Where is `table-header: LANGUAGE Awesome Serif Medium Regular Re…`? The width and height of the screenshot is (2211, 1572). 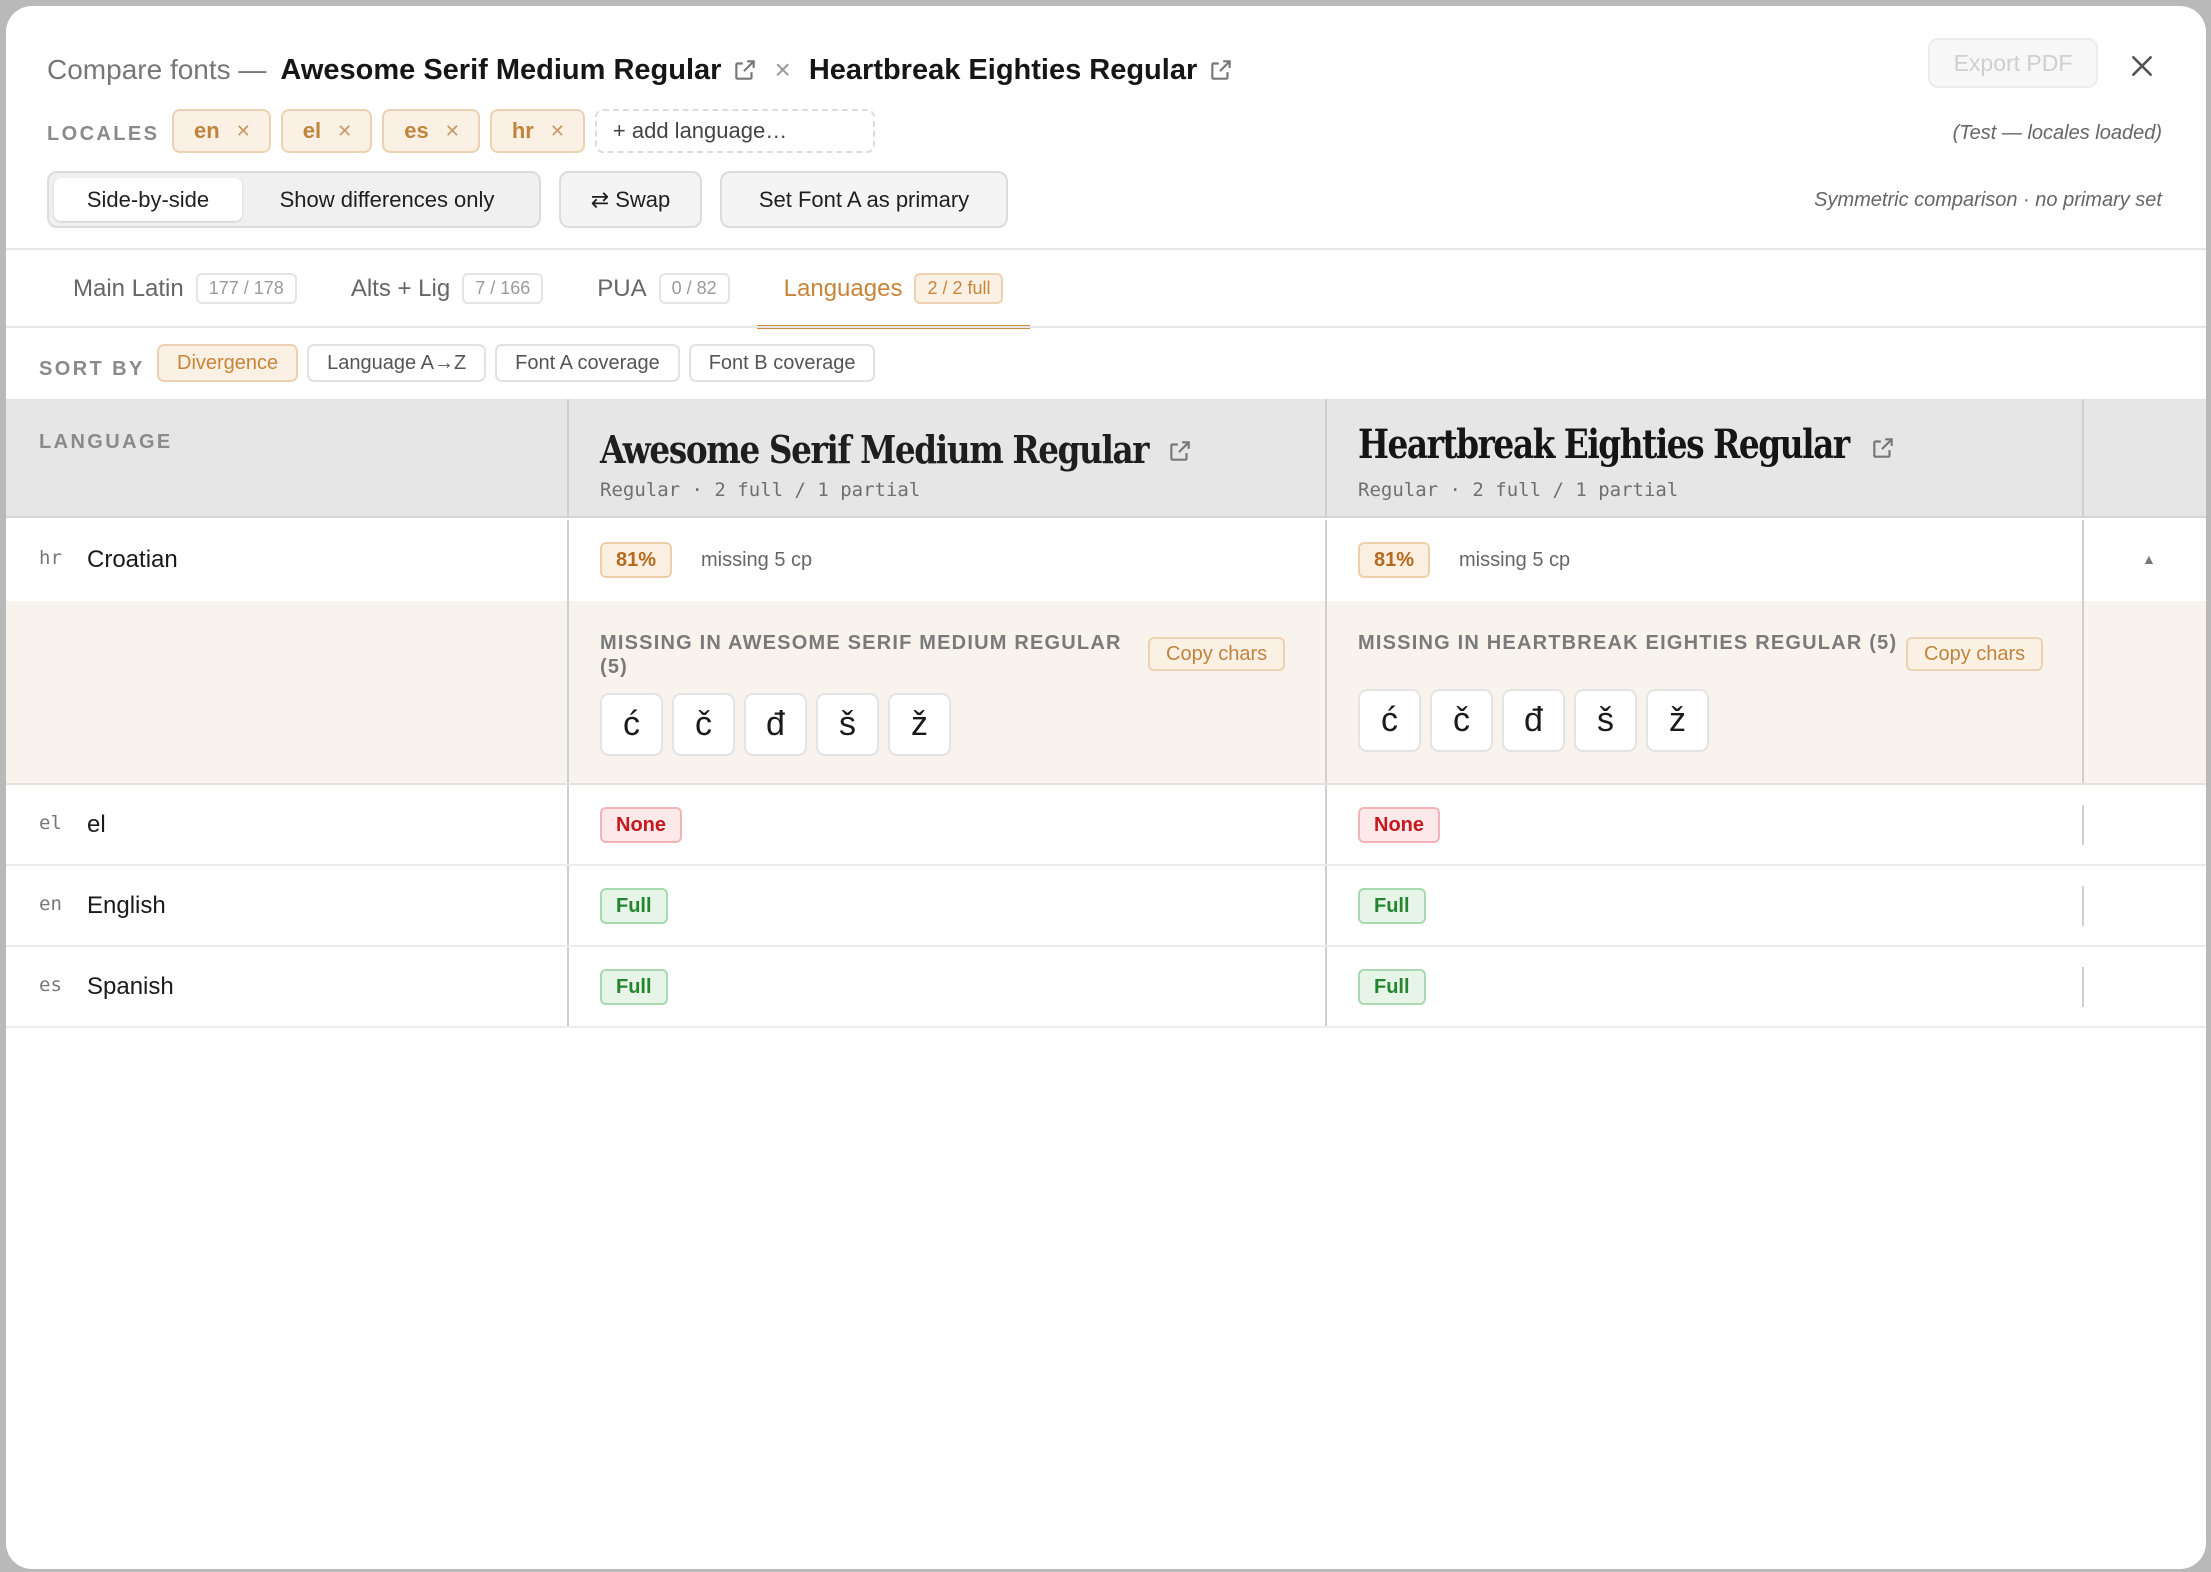
table-header: LANGUAGE Awesome Serif Medium Regular Re… is located at coordinates (1106, 458).